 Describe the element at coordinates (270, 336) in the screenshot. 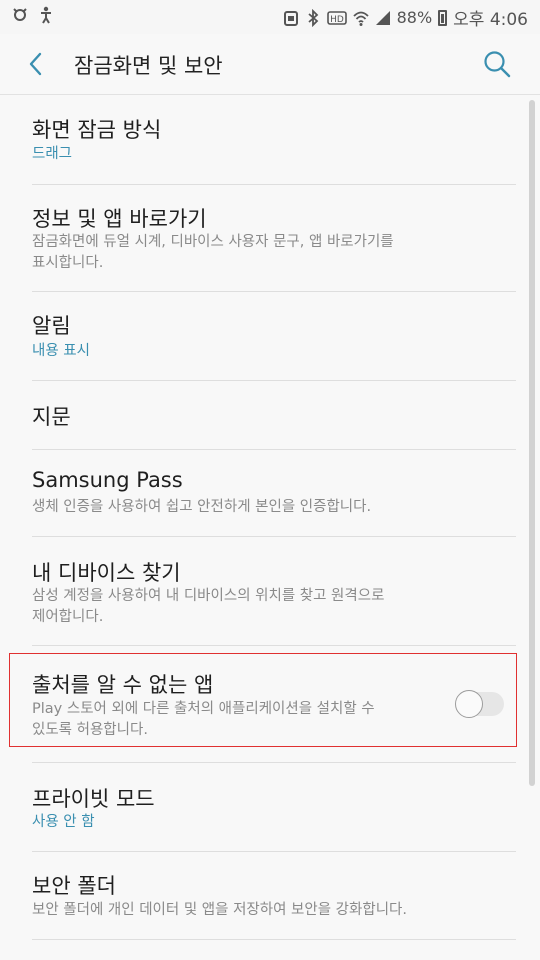

I see `list-item-notifications: 알림 내용 표시` at that location.